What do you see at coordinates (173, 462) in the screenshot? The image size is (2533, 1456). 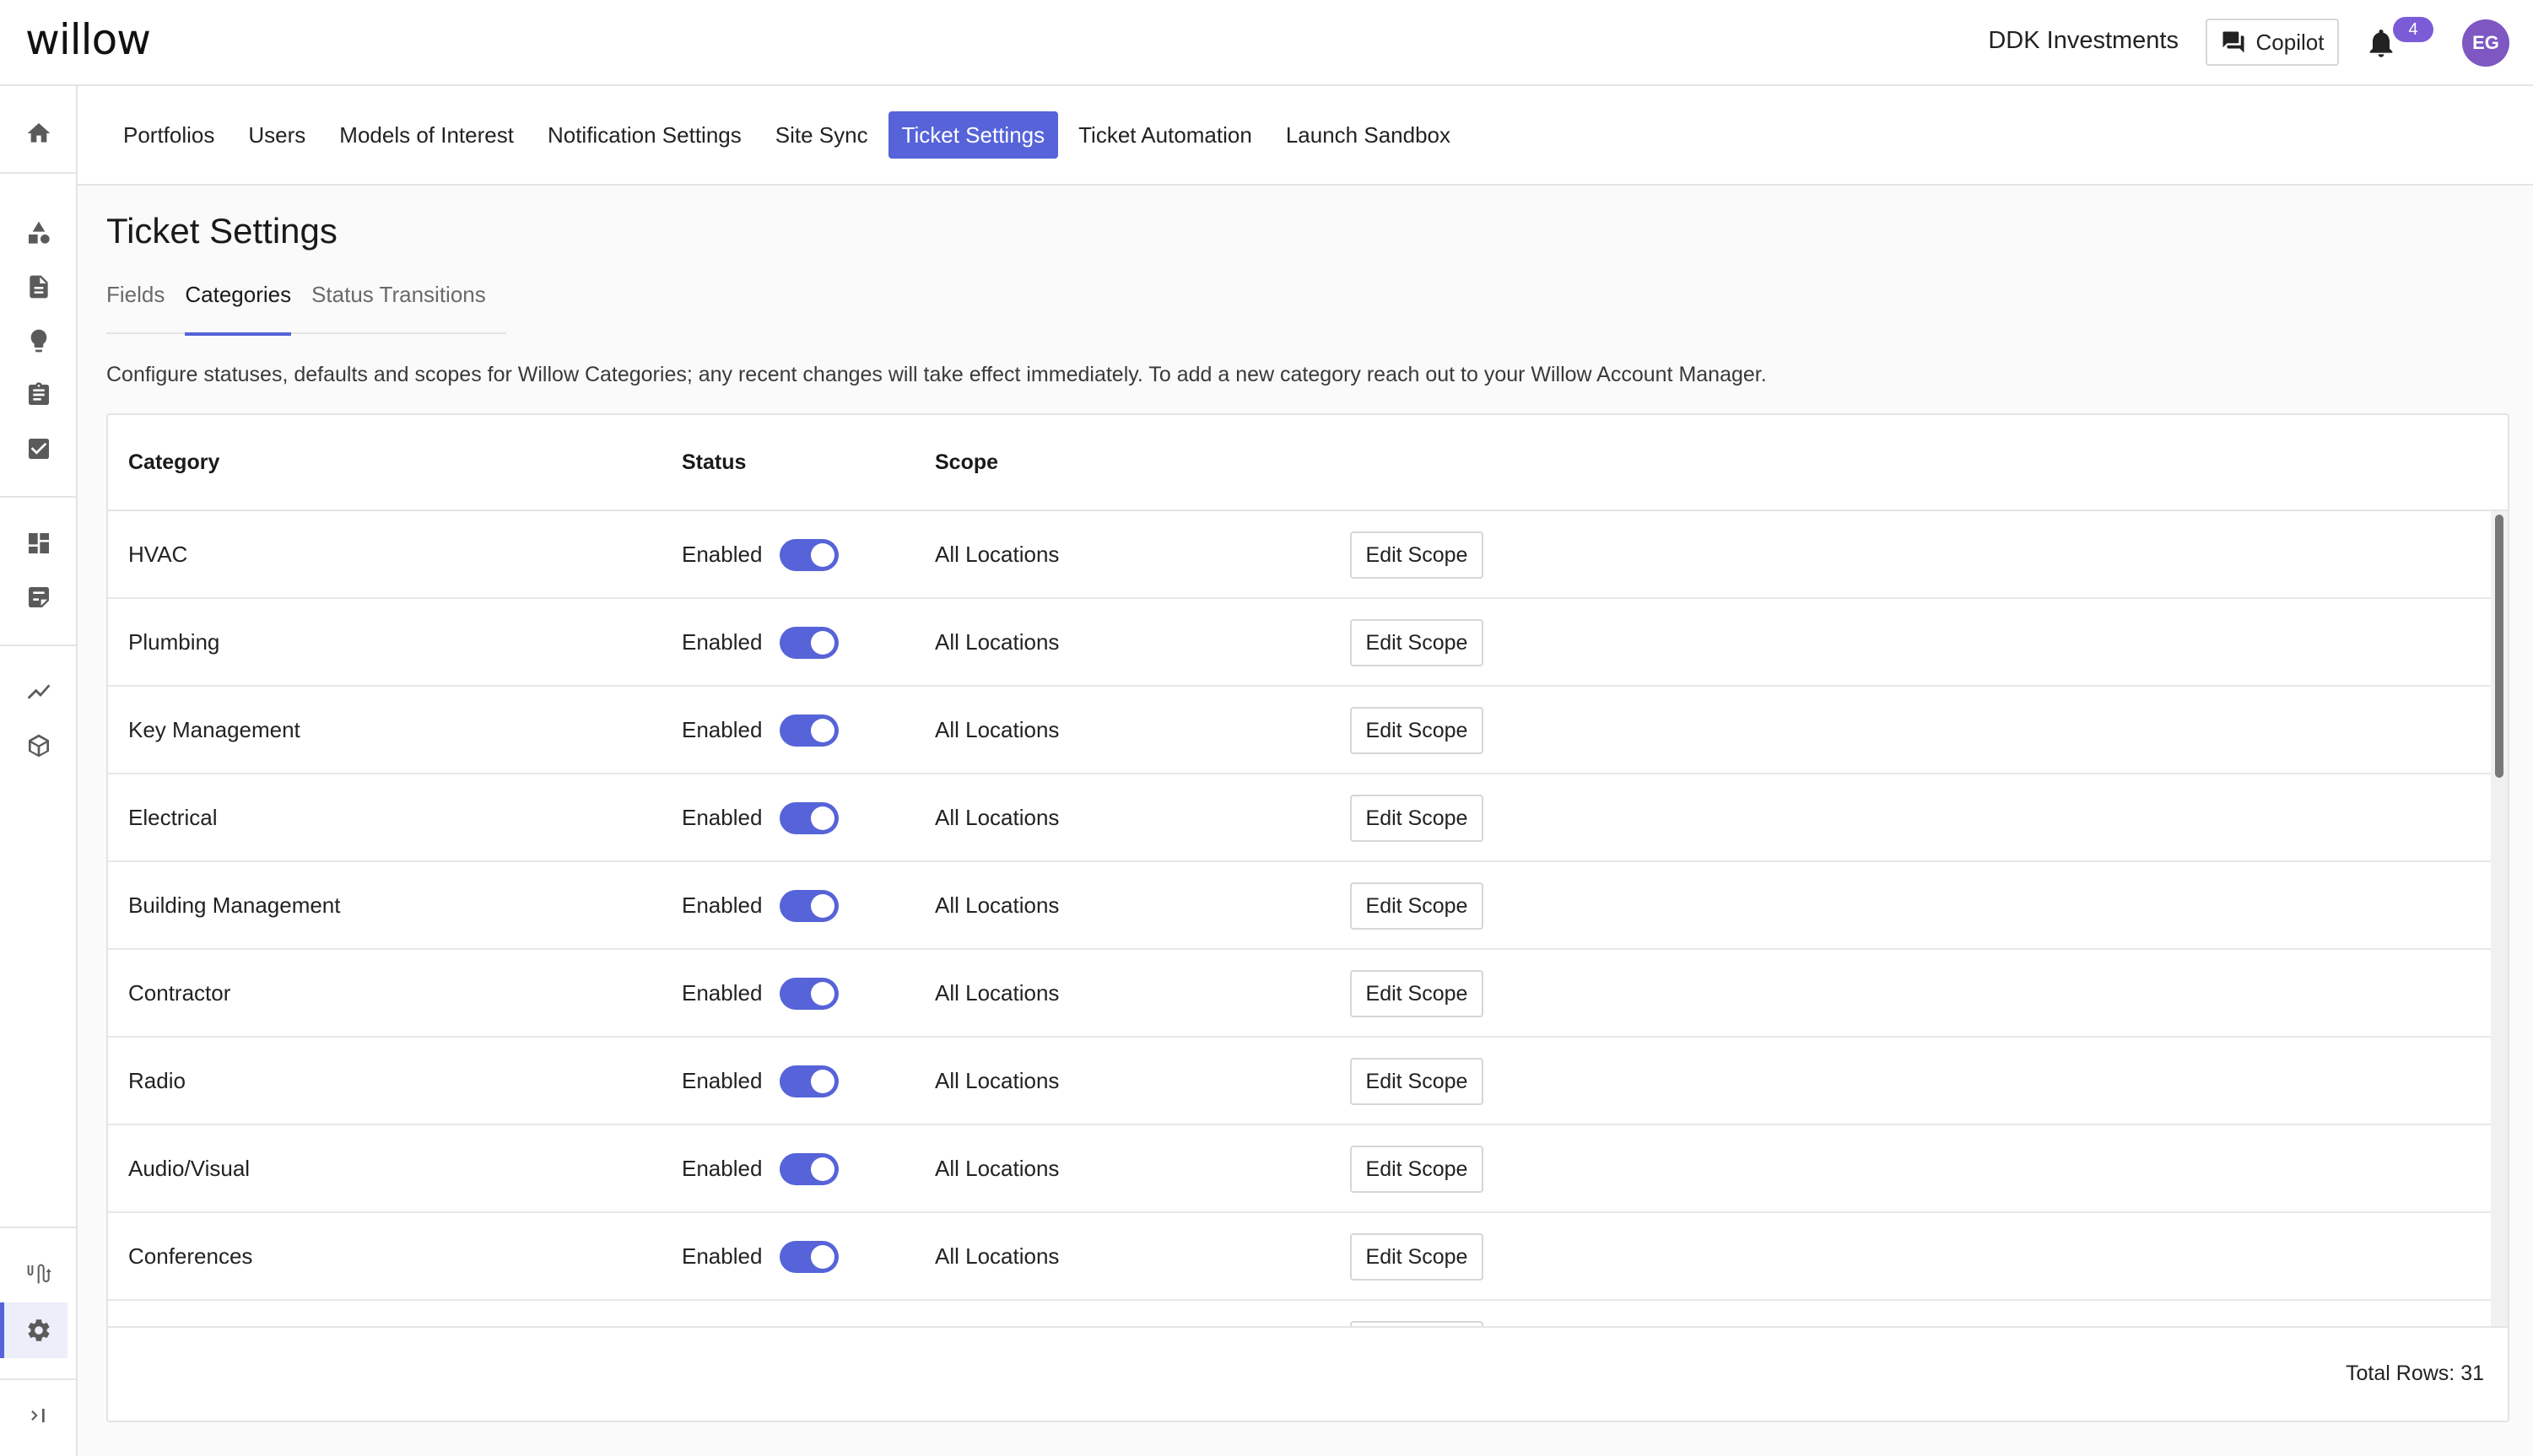 I see `column-header-category: Category` at bounding box center [173, 462].